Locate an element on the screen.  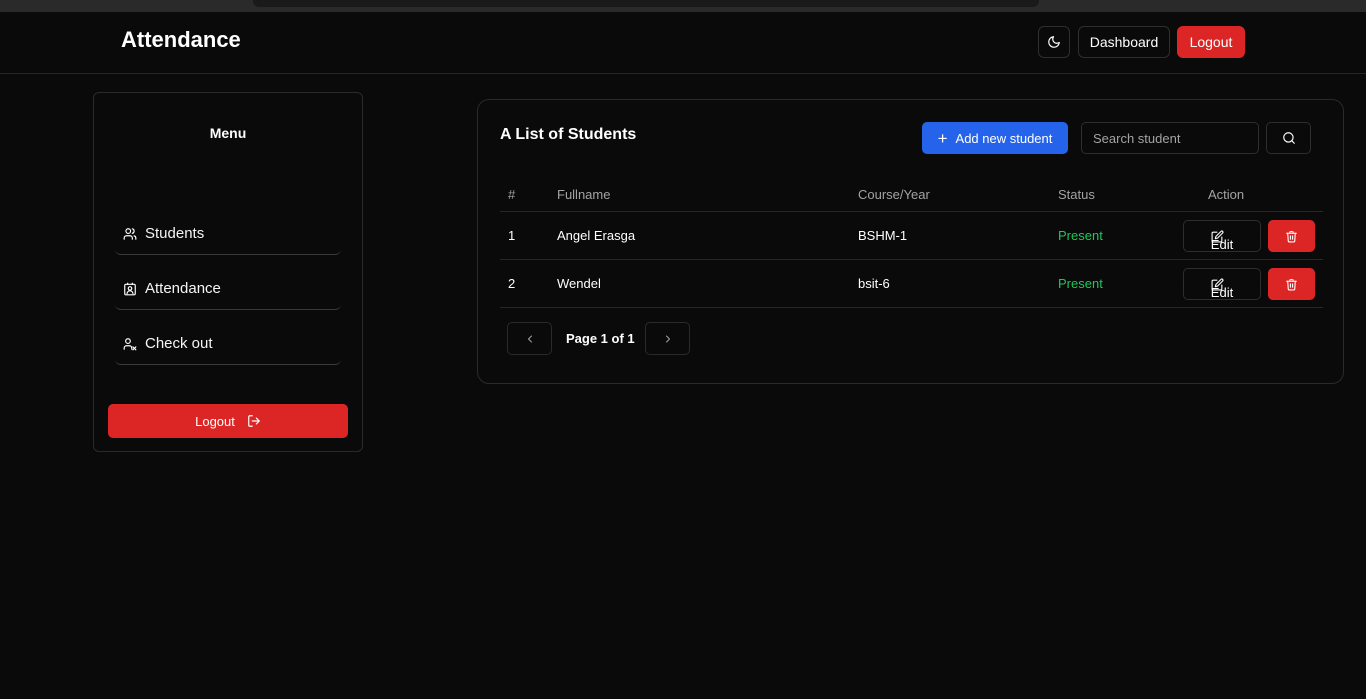
chevron-left-icon is located at coordinates (529, 338).